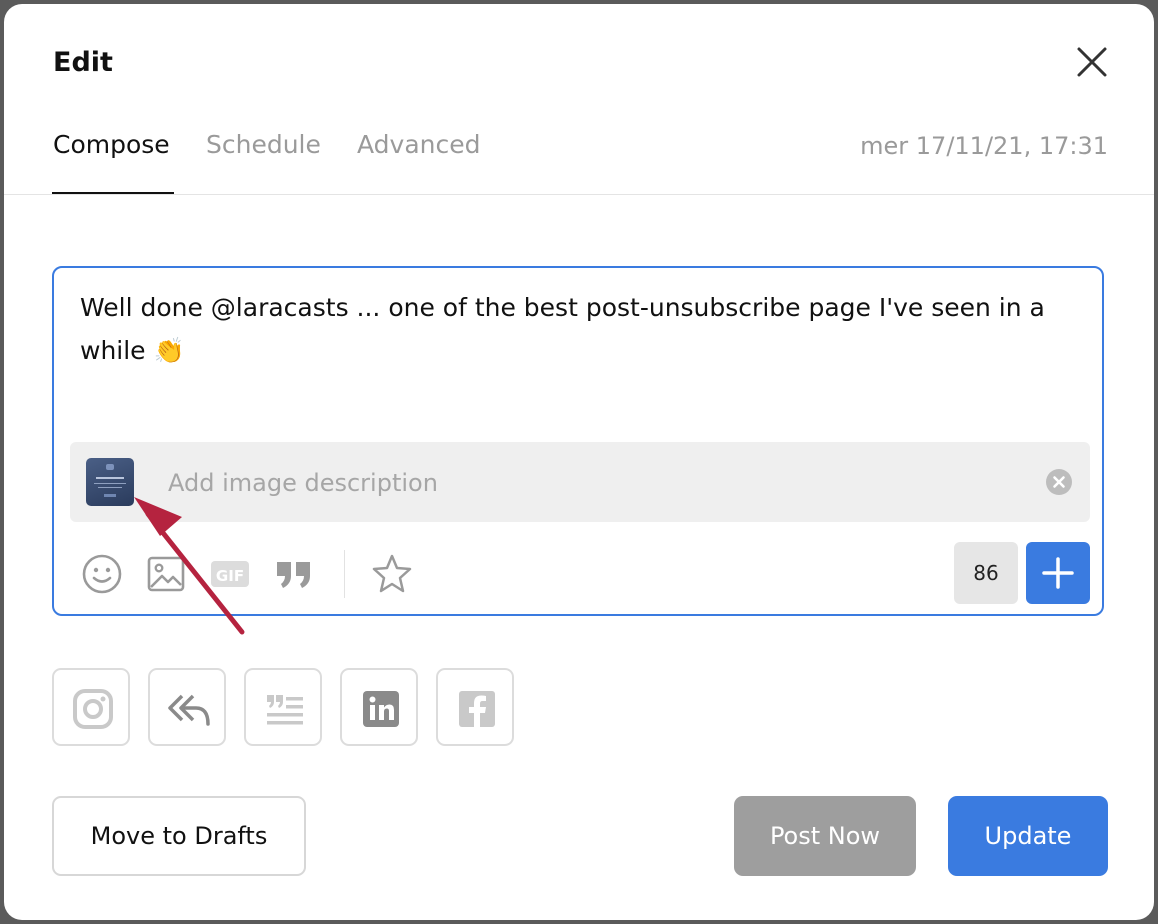  I want to click on instagram-icon, so click(93, 709).